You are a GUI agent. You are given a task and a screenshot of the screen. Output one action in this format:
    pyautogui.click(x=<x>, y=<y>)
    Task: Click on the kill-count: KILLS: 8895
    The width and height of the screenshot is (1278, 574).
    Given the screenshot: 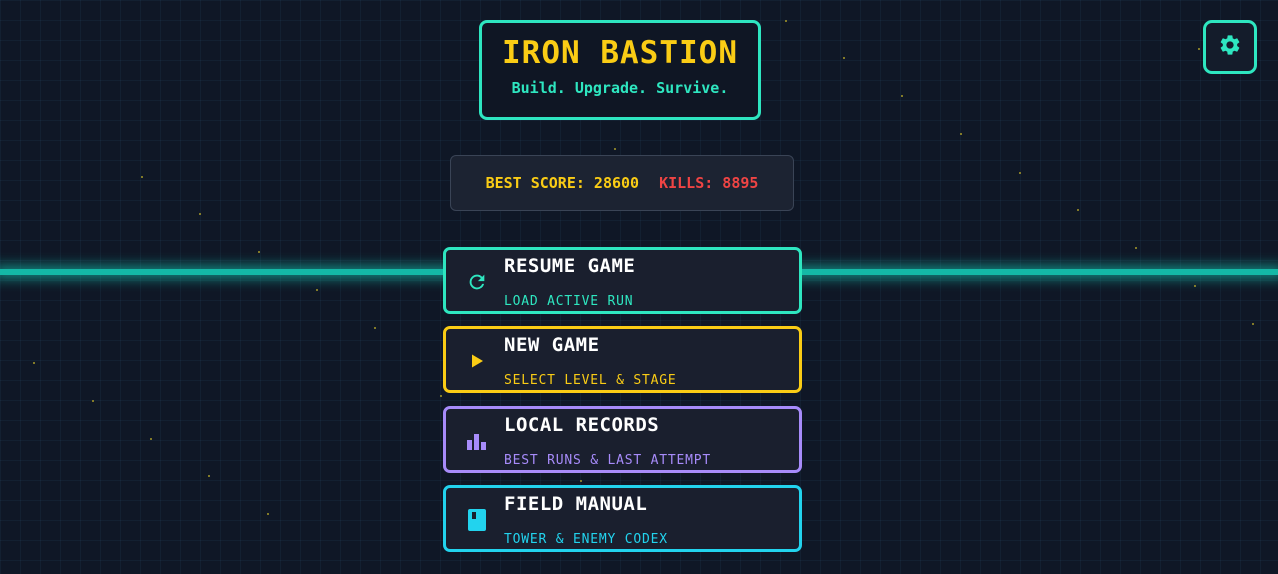 What is the action you would take?
    pyautogui.click(x=709, y=183)
    